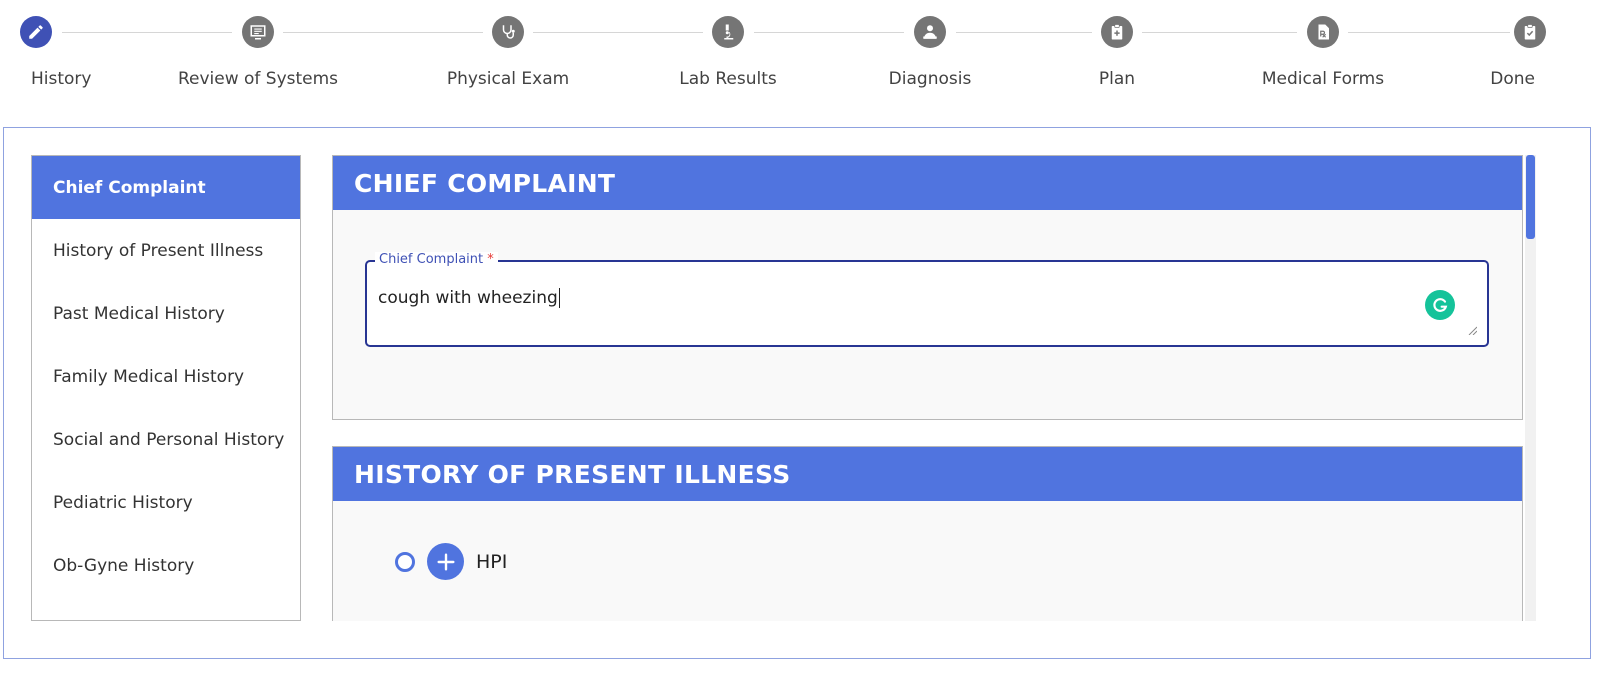 Image resolution: width=1600 pixels, height=677 pixels. I want to click on step-physical-exam: Physical Exam, so click(508, 52).